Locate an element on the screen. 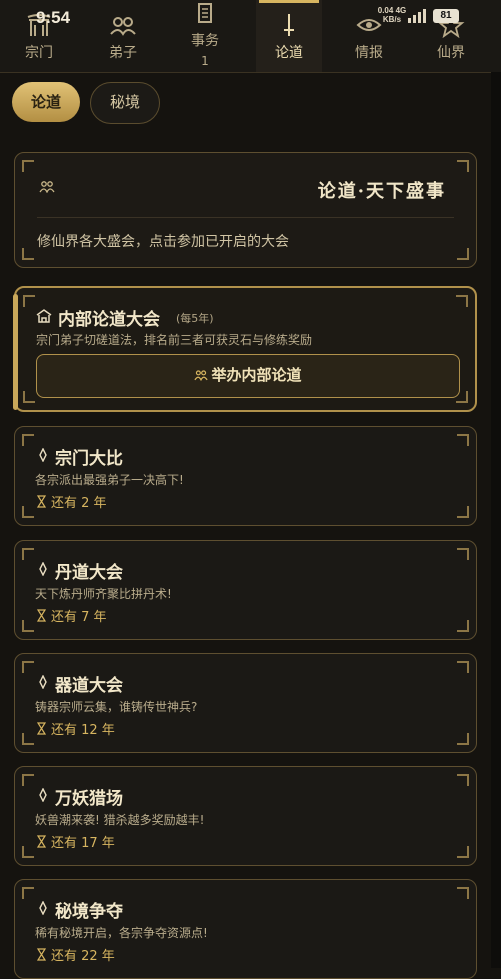 The width and height of the screenshot is (501, 979). conference-description: 宗门弟子切磋道法，排名前三者可获灵石与修练奖励 is located at coordinates (174, 340).